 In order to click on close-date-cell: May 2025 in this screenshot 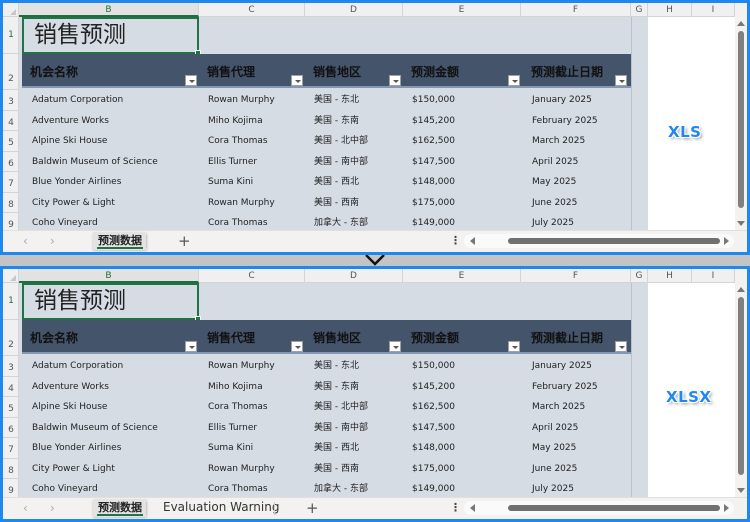, I will do `click(554, 182)`.